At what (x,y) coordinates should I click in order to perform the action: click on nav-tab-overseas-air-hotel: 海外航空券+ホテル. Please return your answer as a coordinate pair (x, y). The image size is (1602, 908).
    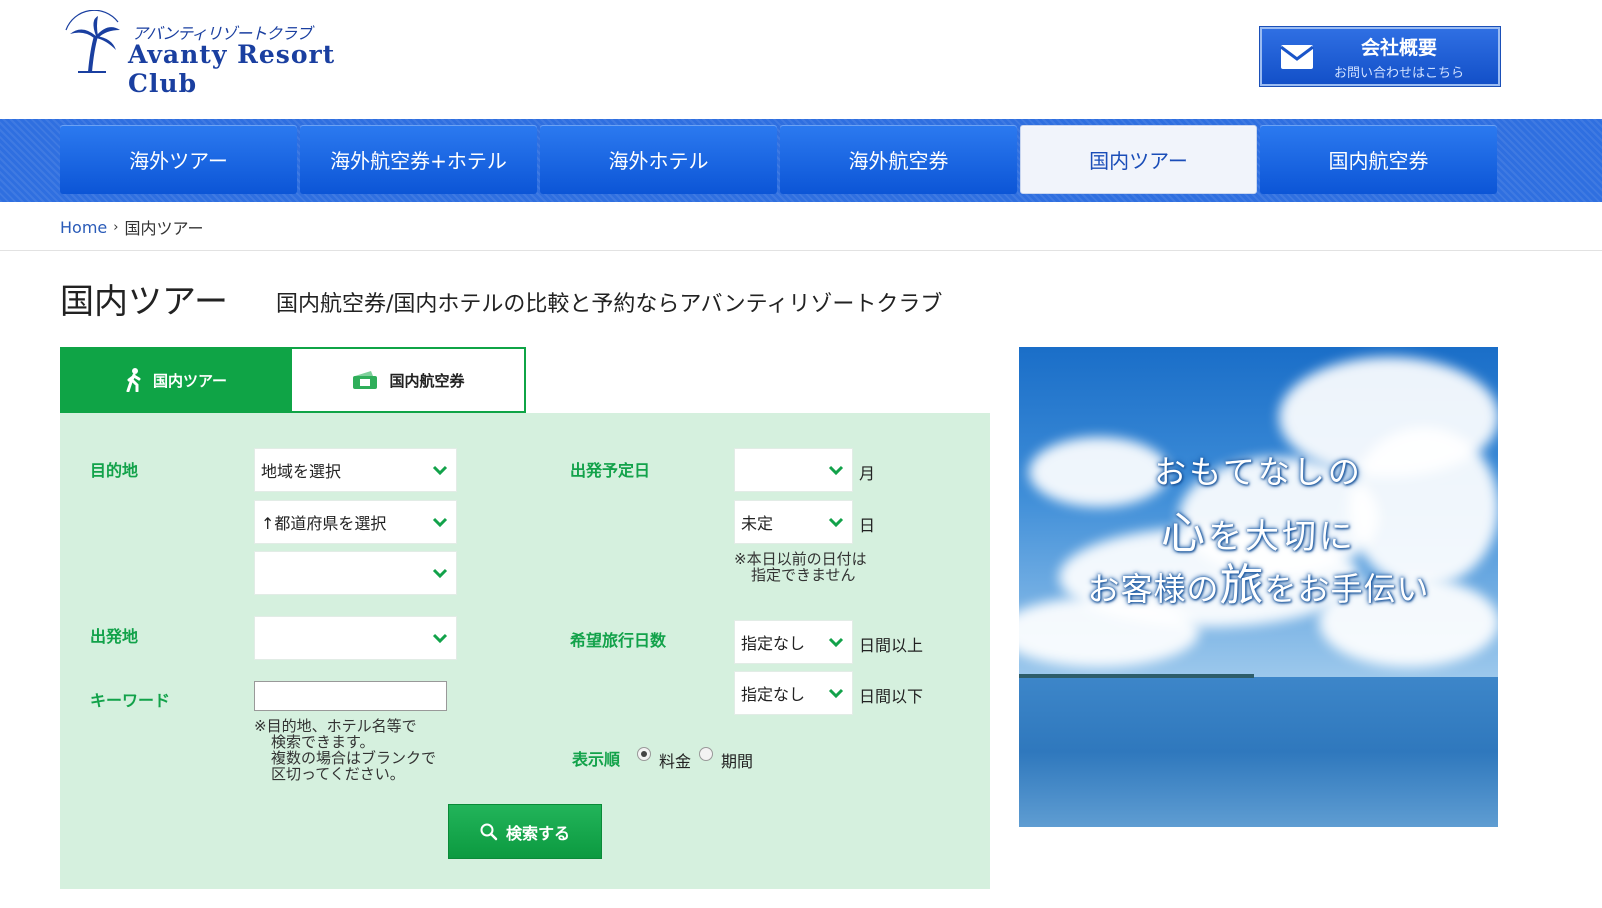
    Looking at the image, I should click on (418, 159).